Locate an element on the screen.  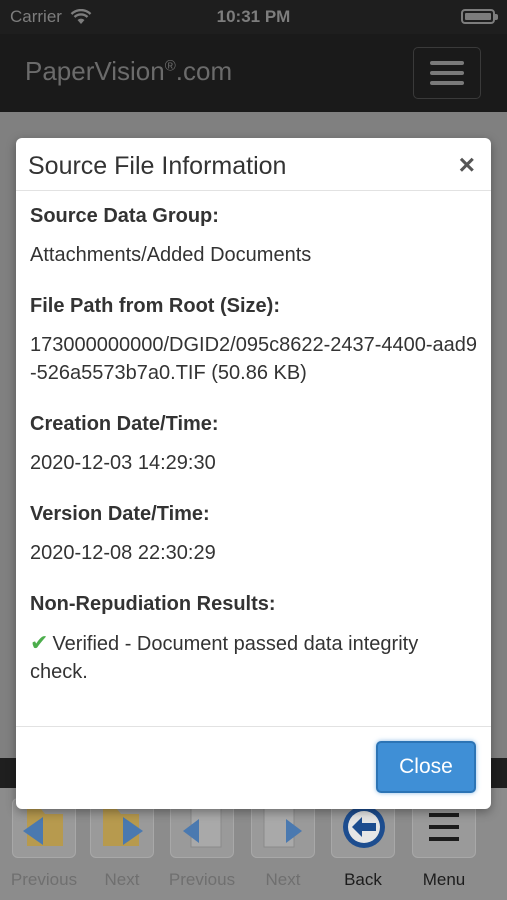
toolbar-label: Menu is located at coordinates (444, 879).